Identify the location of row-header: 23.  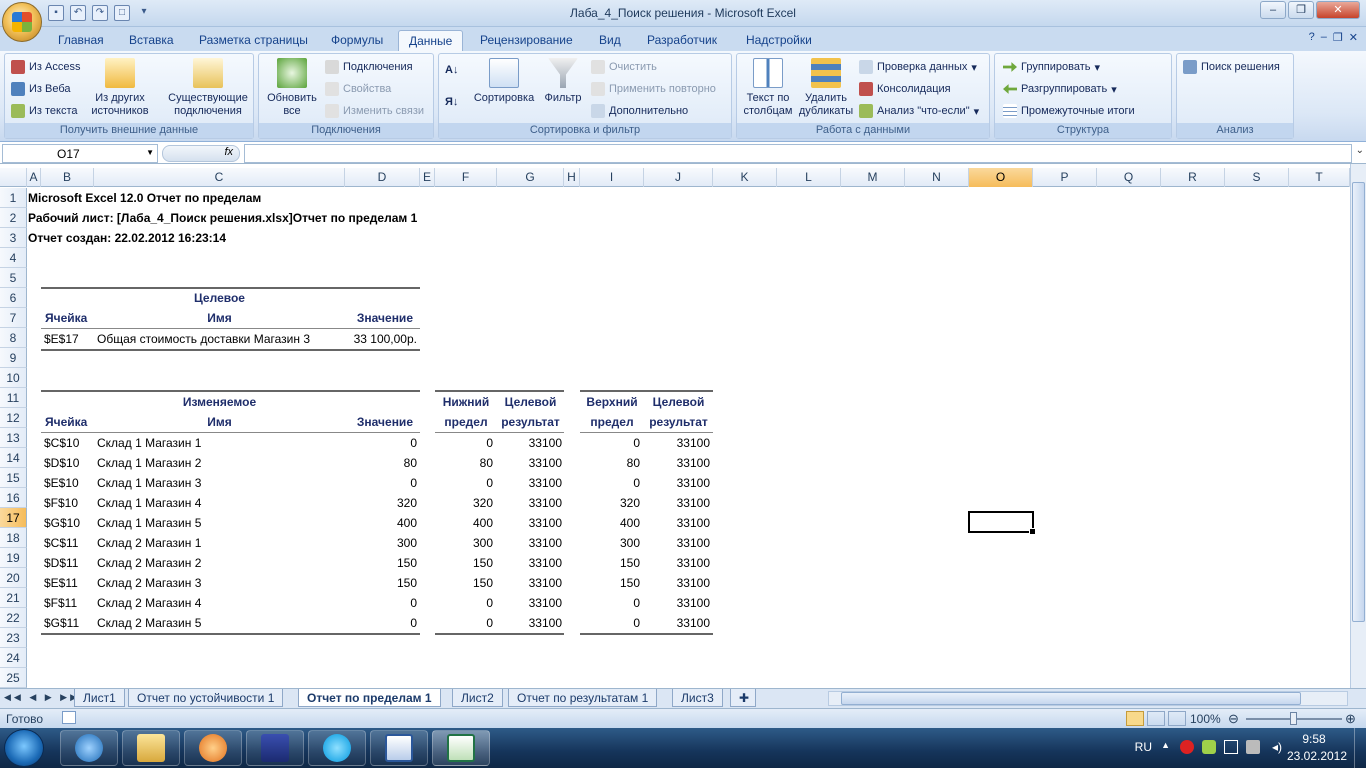
(13, 638).